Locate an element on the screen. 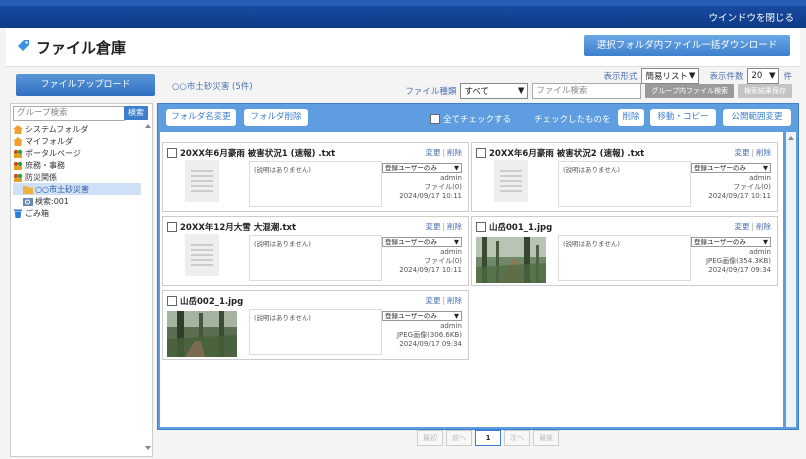 The width and height of the screenshot is (806, 459). file-upload-button: ファイルアップロード is located at coordinates (85, 85).